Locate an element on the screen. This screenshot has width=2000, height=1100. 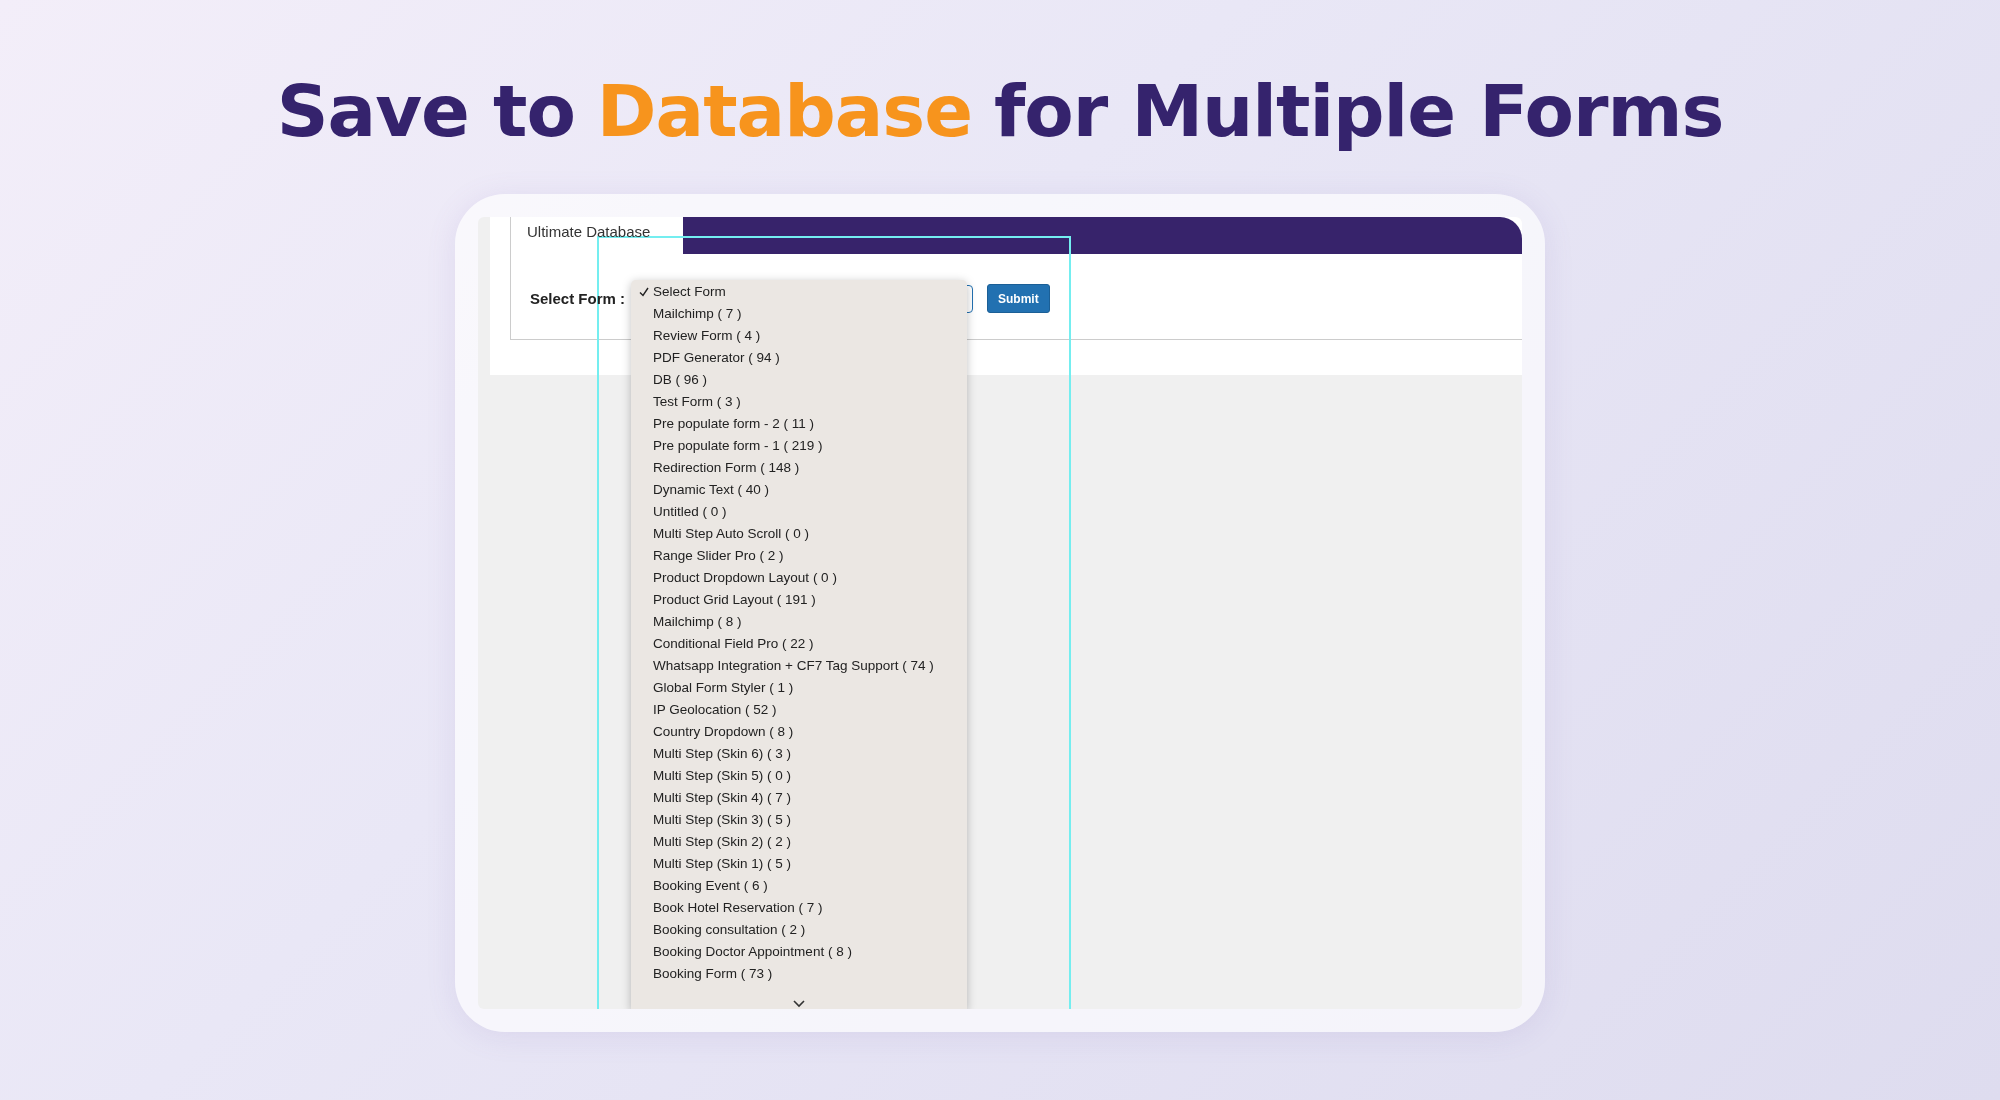
dropdown-option: Redirection Form ( 148 ) is located at coordinates (799, 467).